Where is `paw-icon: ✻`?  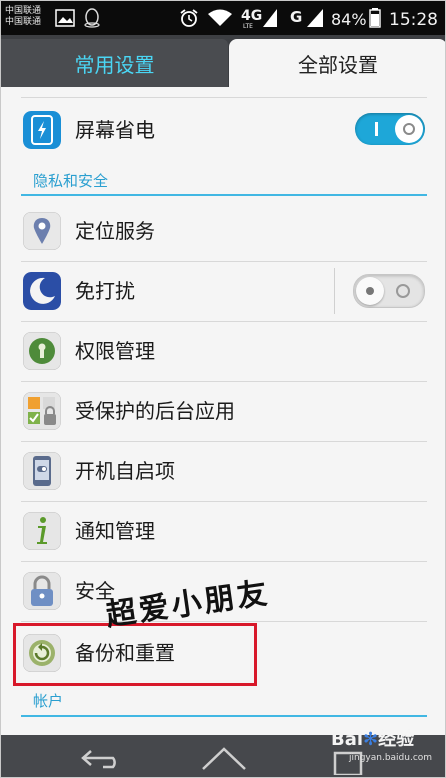
paw-icon: ✻ is located at coordinates (371, 739).